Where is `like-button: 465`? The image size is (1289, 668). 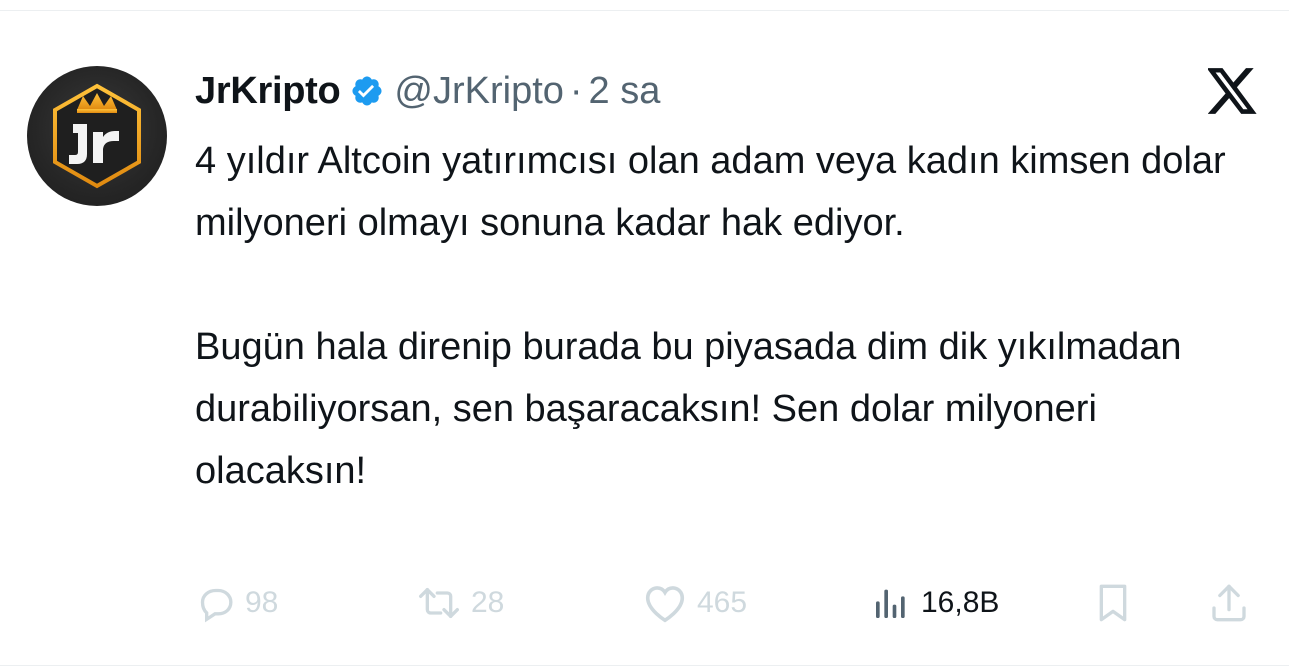 like-button: 465 is located at coordinates (695, 603).